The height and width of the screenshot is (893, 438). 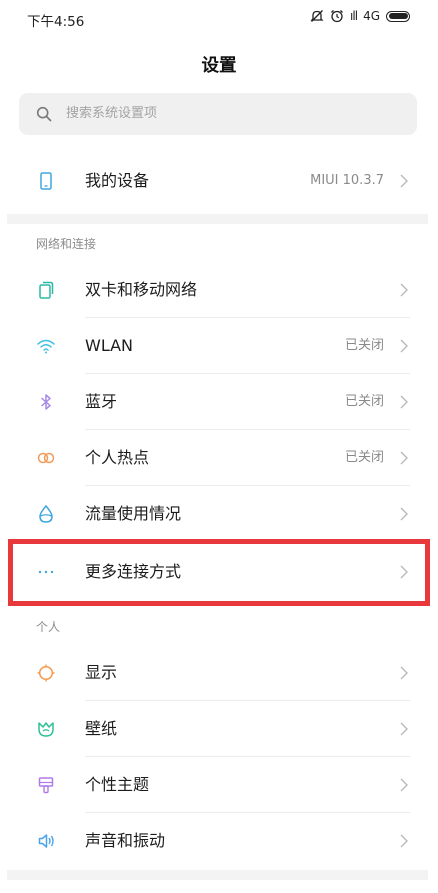 I want to click on my-device-label: 我的设备, so click(x=117, y=180).